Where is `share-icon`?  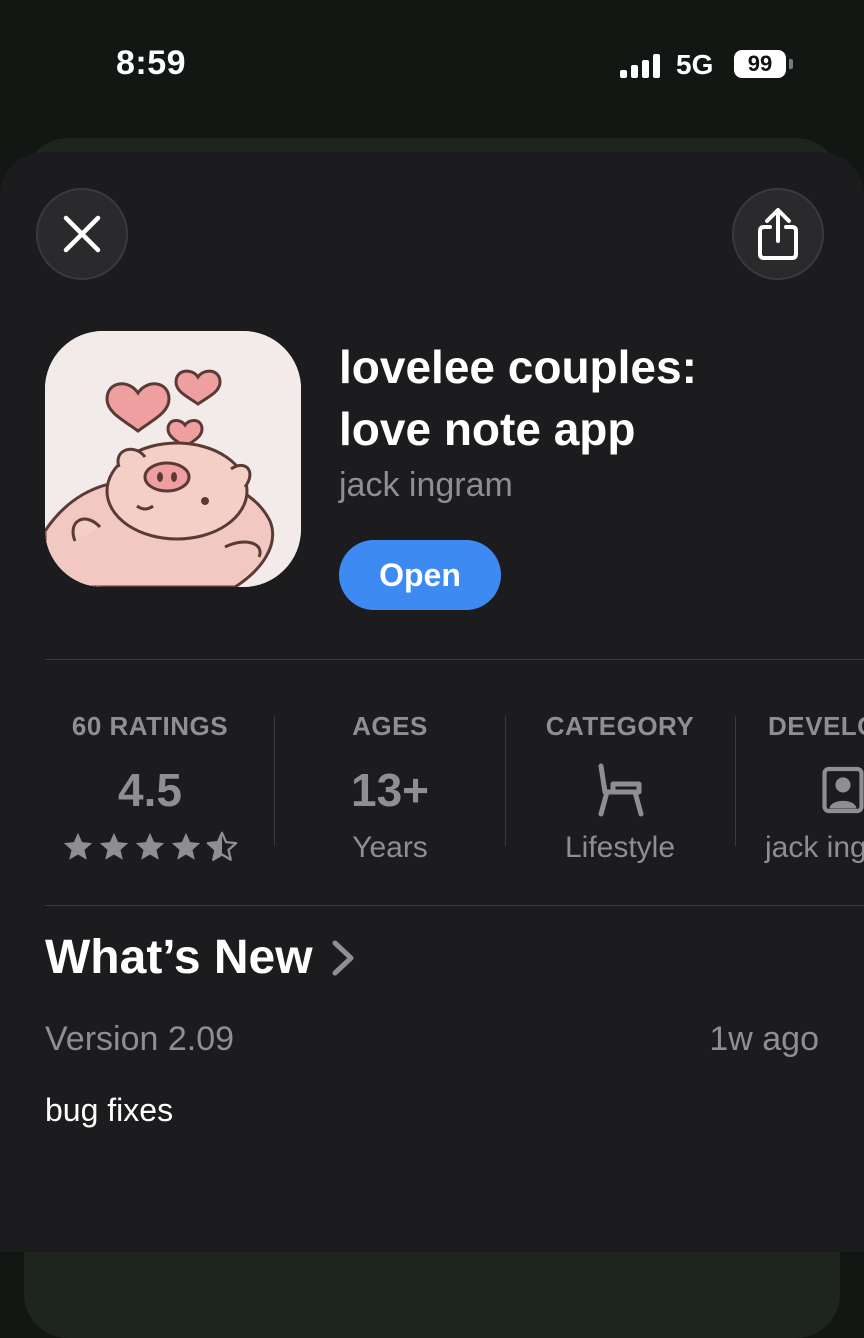 share-icon is located at coordinates (778, 234).